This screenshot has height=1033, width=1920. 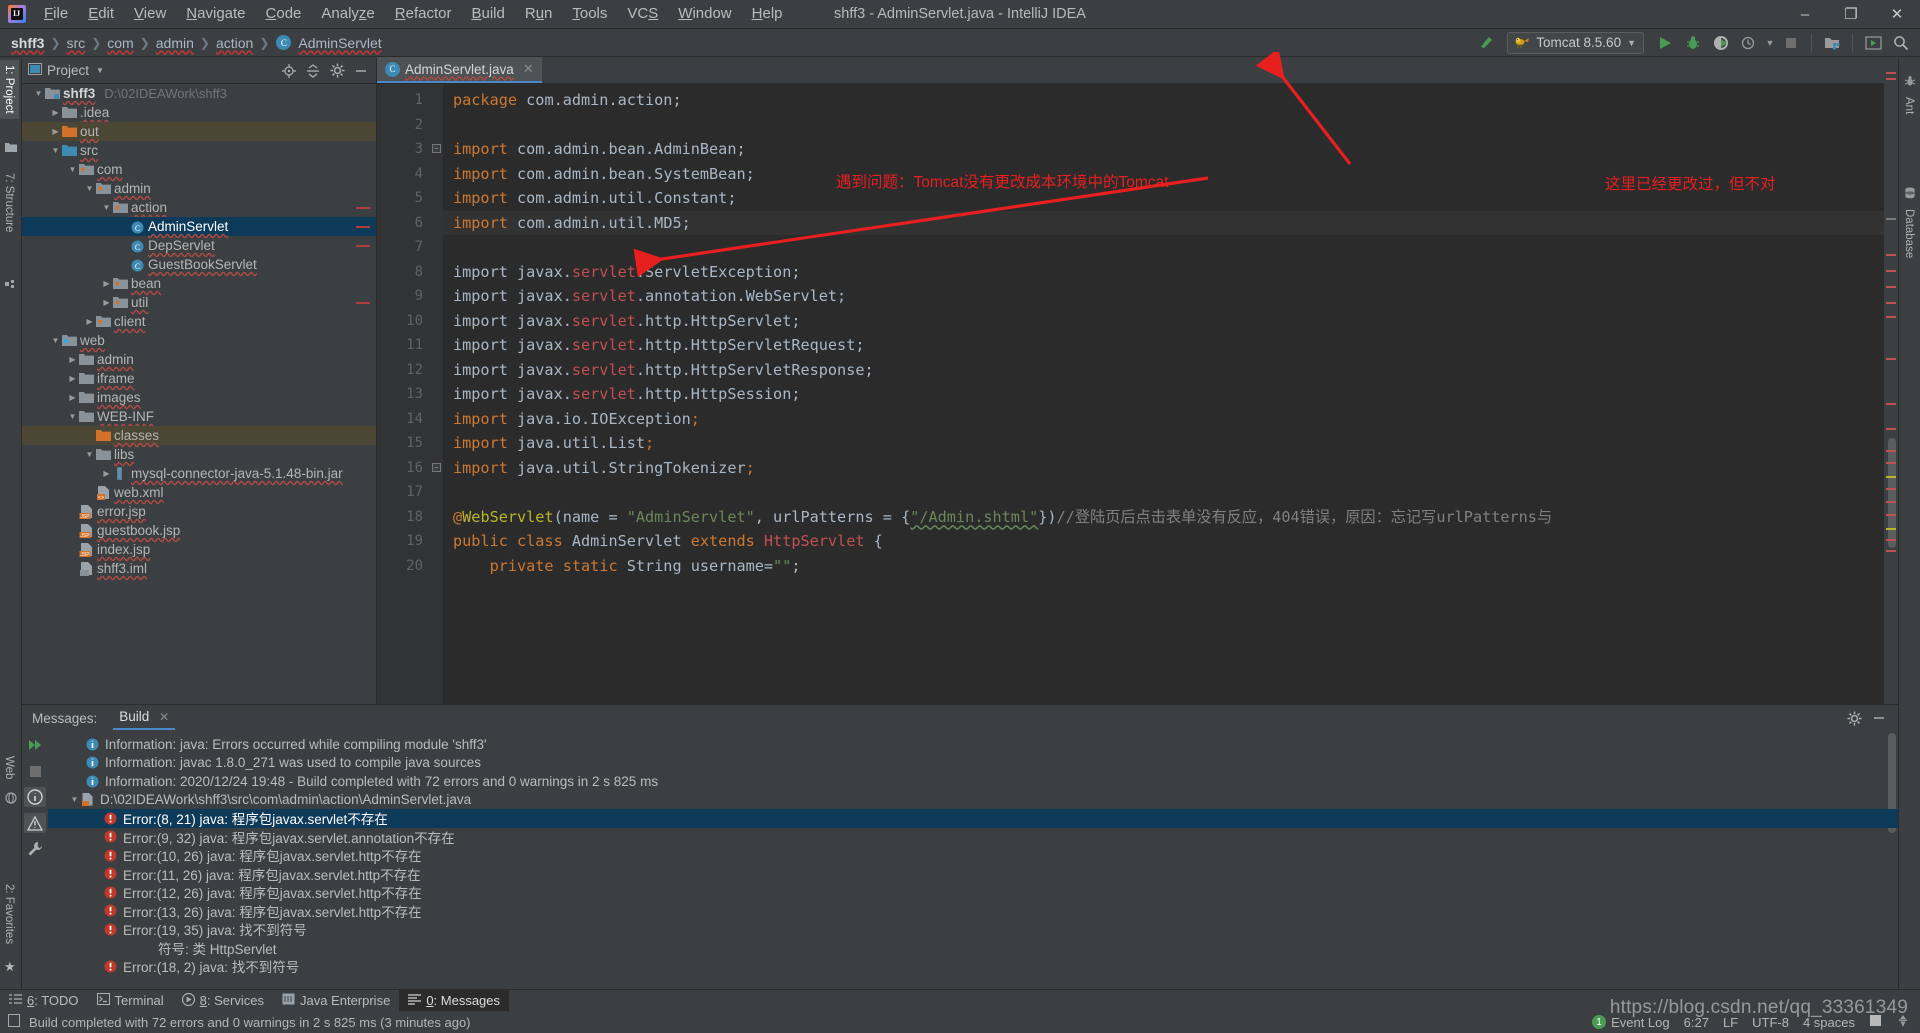 I want to click on bottom-tab-0-messages: 0: Messages, so click(x=454, y=1000).